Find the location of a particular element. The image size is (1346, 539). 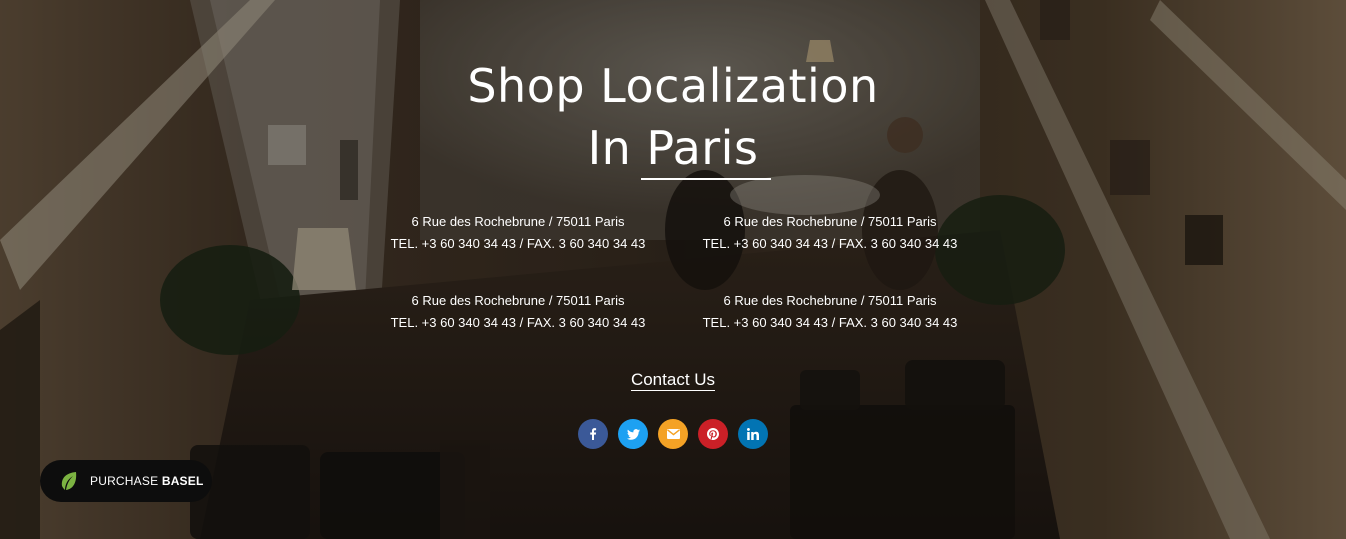

purchase-label: PURCHASE BASEL is located at coordinates (147, 481).